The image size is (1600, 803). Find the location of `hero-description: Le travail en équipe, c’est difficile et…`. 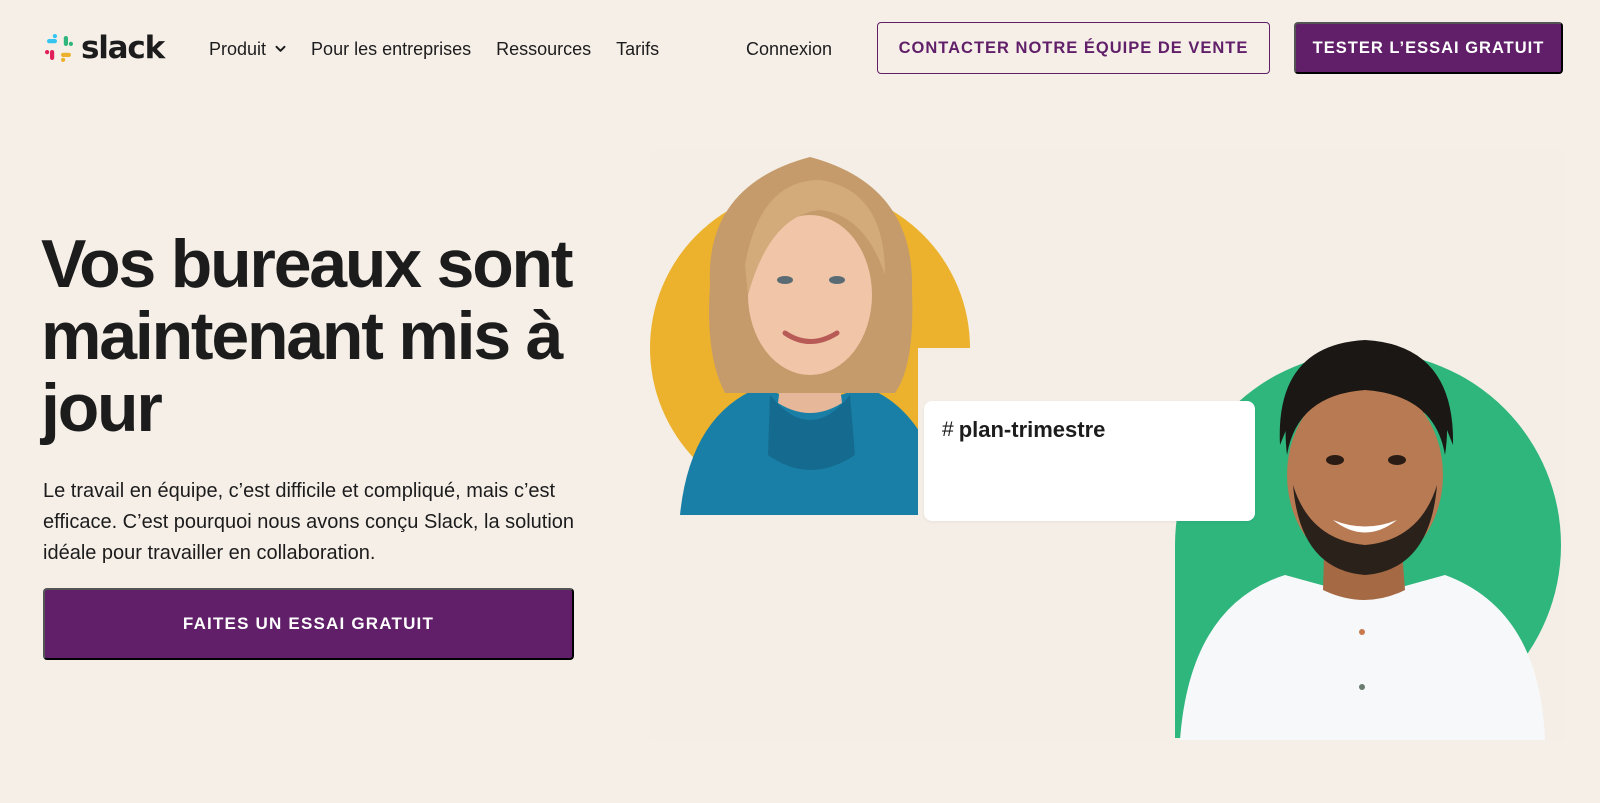

hero-description: Le travail en équipe, c’est difficile et… is located at coordinates (309, 522).